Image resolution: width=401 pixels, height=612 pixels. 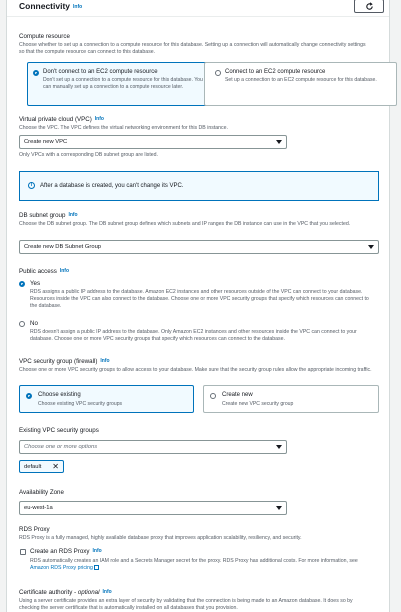 I want to click on option-create-new: Create new Create new VPC security group, so click(x=291, y=399).